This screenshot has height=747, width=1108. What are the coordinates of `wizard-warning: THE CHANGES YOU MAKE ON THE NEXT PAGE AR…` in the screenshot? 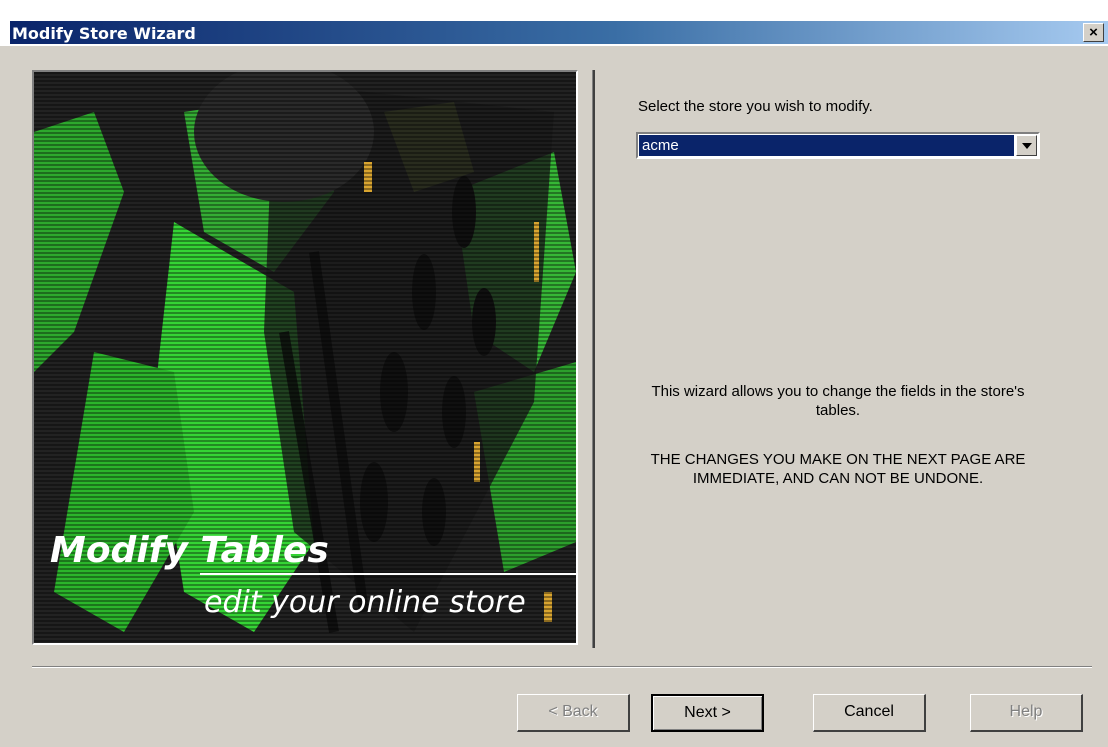 It's located at (838, 469).